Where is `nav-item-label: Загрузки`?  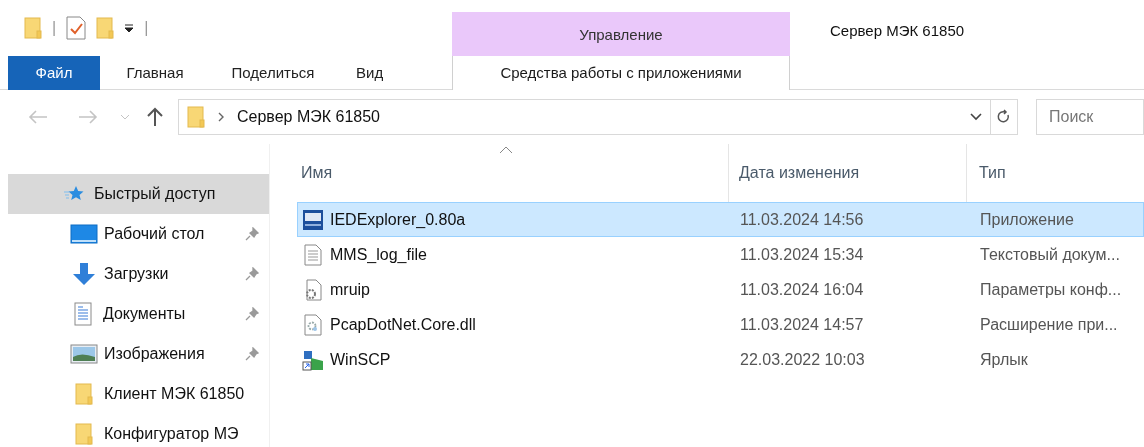
nav-item-label: Загрузки is located at coordinates (137, 274).